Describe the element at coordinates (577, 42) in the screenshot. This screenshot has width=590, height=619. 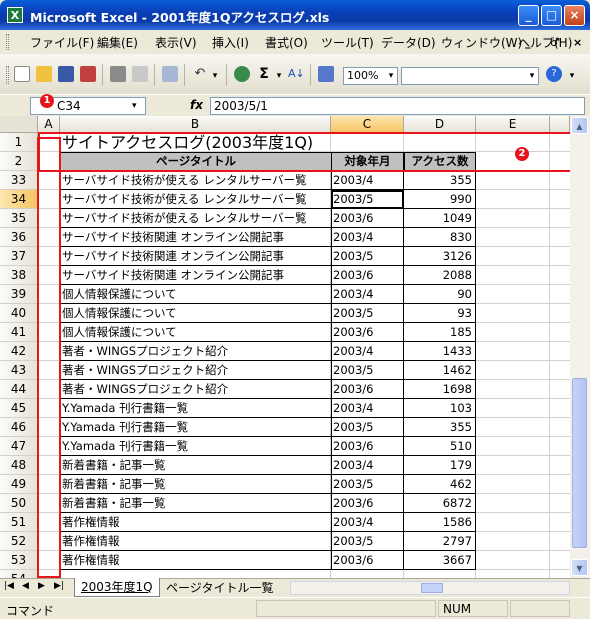
I see `doc-close-button: ×` at that location.